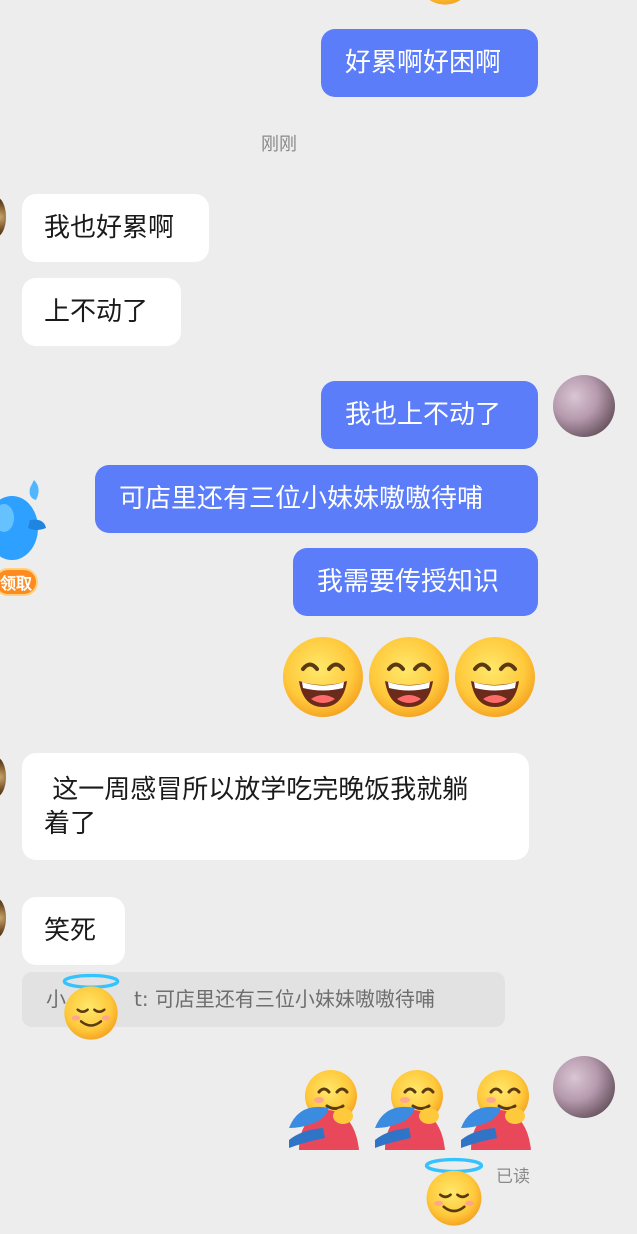  I want to click on message-bubble-outgoing: 好累啊好困啊, so click(429, 63).